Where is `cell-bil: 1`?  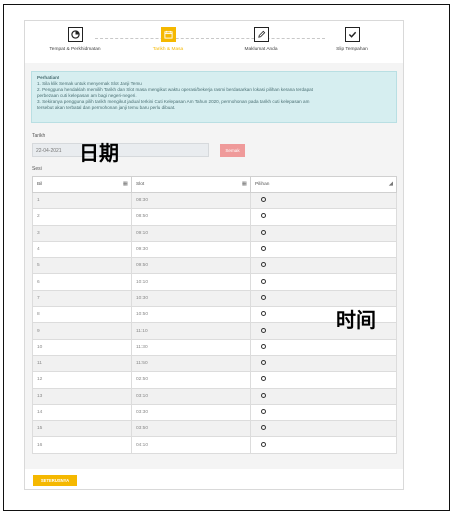 cell-bil: 1 is located at coordinates (82, 200).